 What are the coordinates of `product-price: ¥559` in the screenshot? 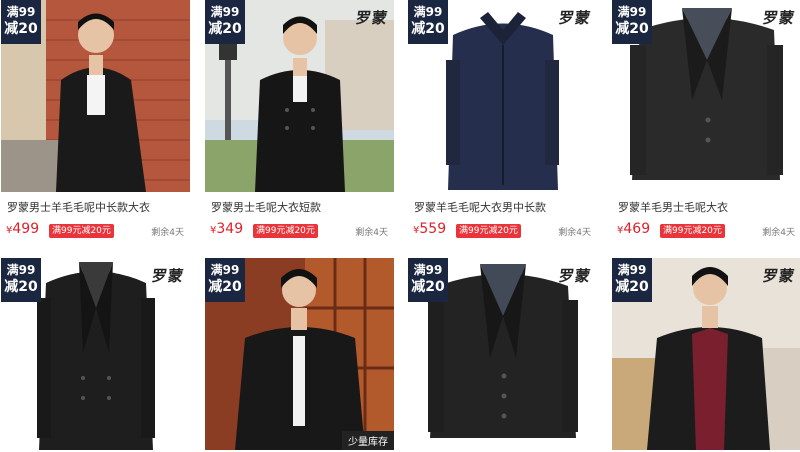 It's located at (430, 229).